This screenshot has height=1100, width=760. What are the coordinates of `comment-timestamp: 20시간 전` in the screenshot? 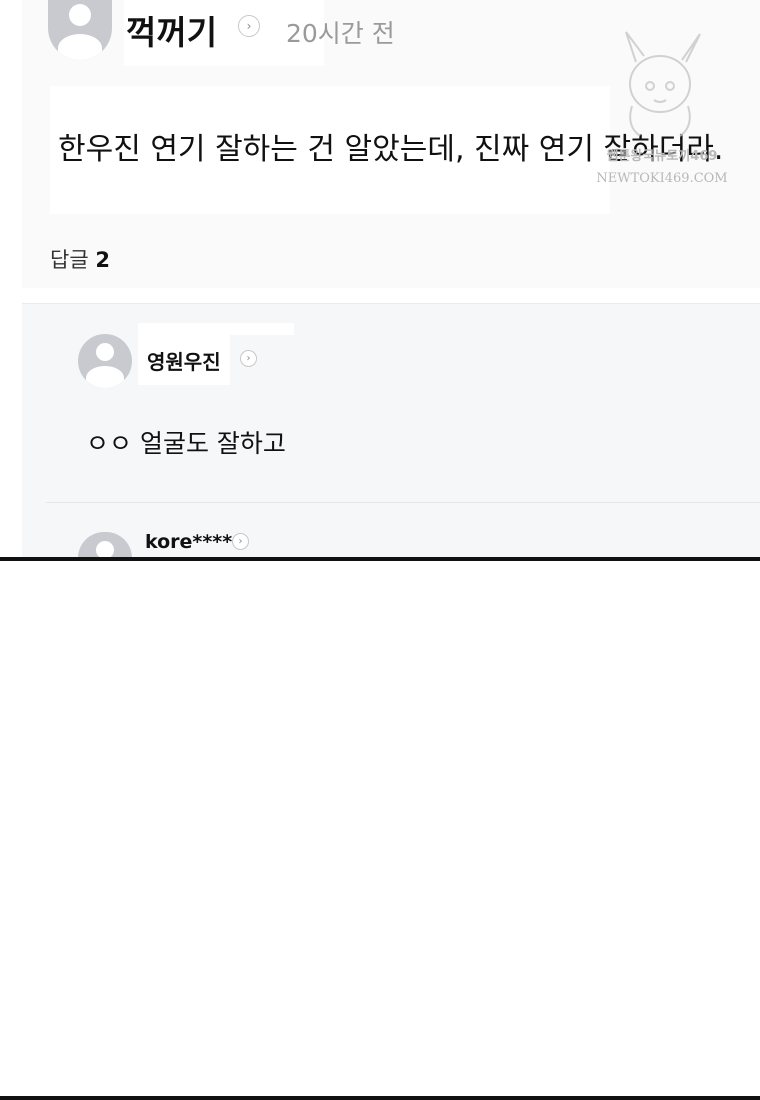 It's located at (340, 33).